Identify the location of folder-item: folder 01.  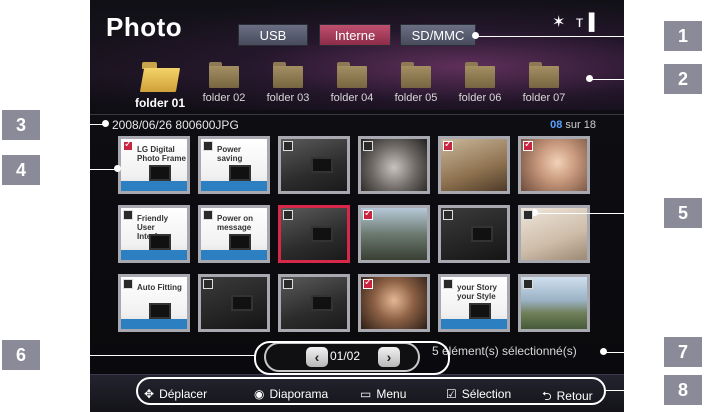
(160, 86).